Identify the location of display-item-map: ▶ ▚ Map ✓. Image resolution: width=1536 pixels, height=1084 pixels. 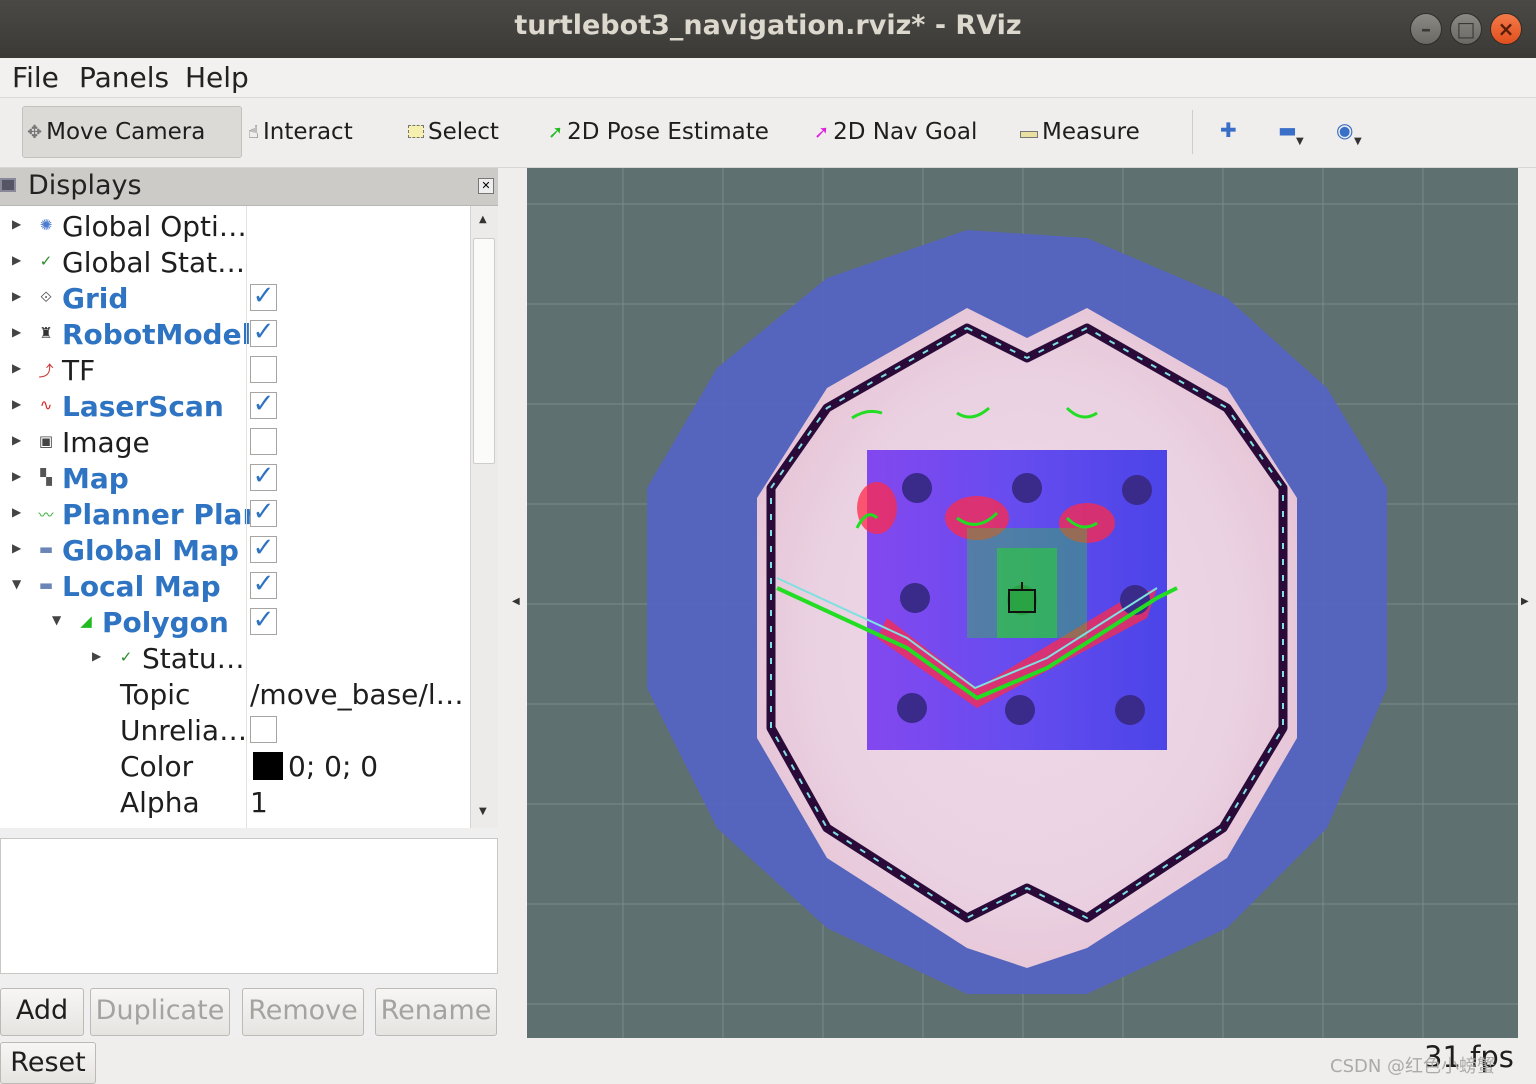
(235, 478).